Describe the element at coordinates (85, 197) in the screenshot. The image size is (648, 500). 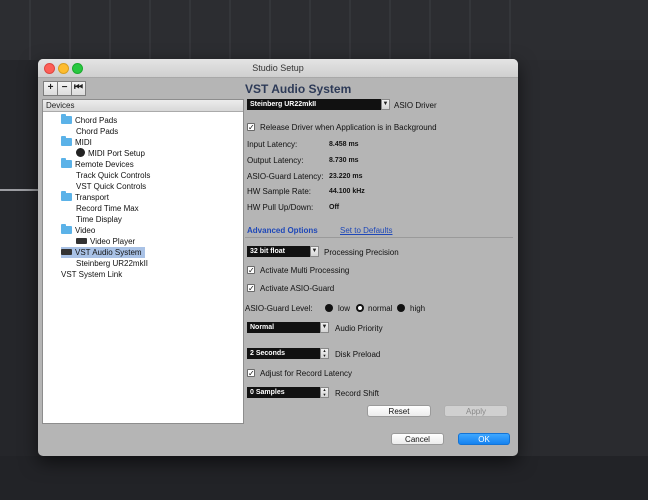
I see `tree-item-transport-folder: Transport` at that location.